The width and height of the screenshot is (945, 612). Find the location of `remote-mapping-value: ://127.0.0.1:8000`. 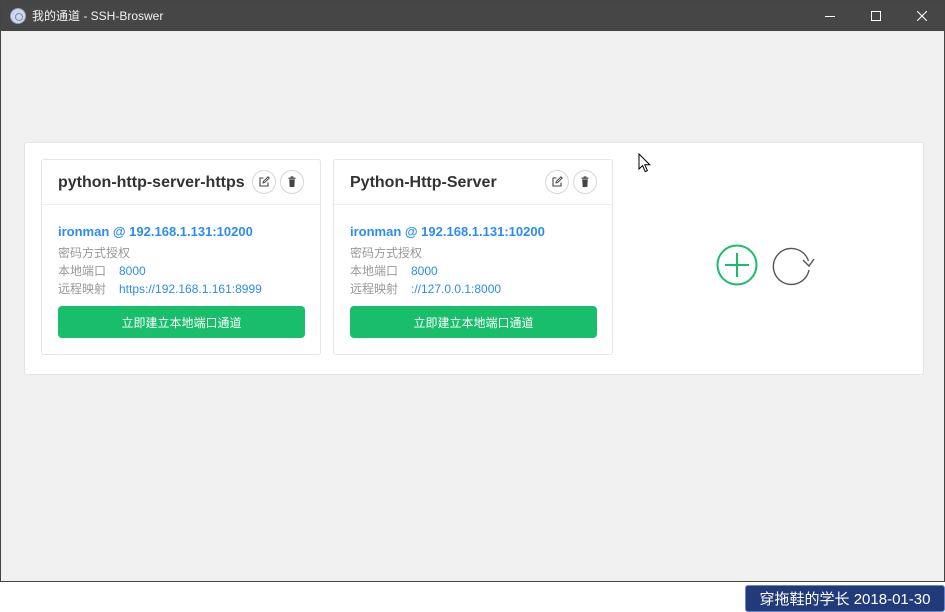

remote-mapping-value: ://127.0.0.1:8000 is located at coordinates (456, 289).